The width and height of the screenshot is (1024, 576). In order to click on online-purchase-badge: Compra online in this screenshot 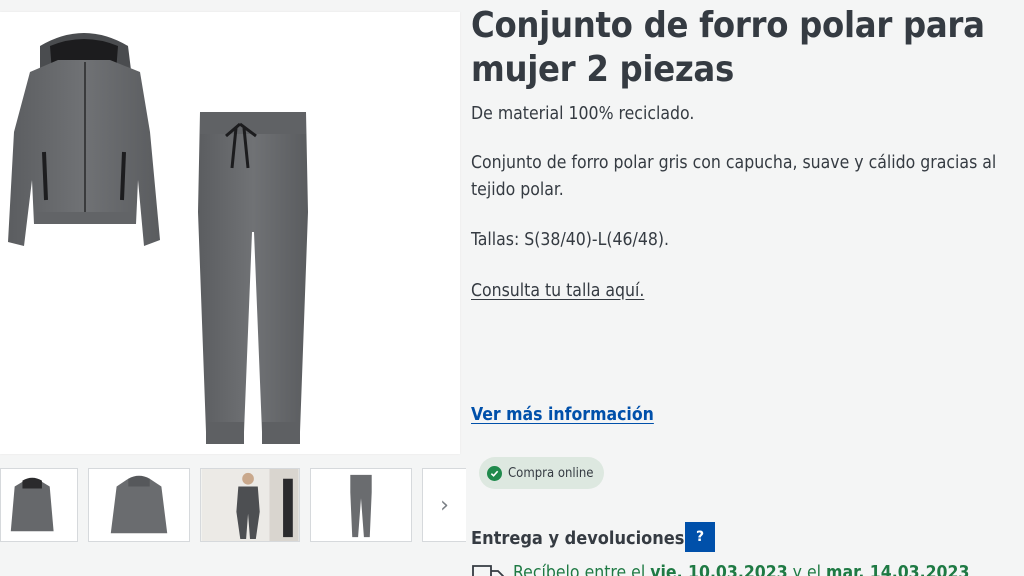, I will do `click(541, 473)`.